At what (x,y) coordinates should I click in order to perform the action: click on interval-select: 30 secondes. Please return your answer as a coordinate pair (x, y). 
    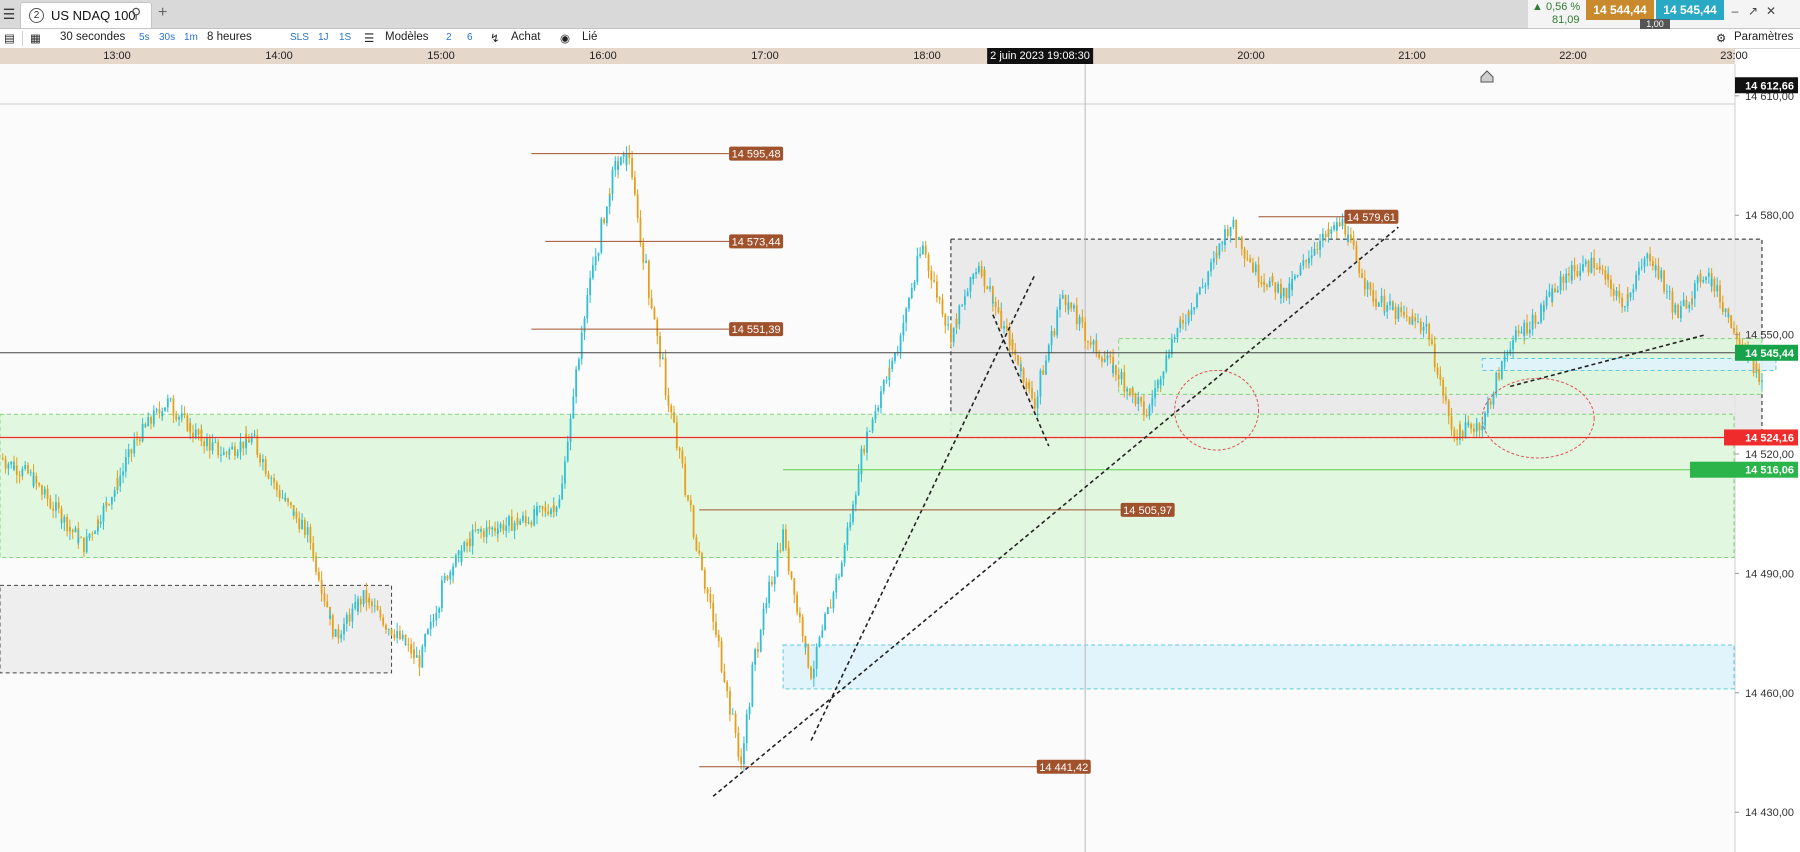
    Looking at the image, I should click on (92, 37).